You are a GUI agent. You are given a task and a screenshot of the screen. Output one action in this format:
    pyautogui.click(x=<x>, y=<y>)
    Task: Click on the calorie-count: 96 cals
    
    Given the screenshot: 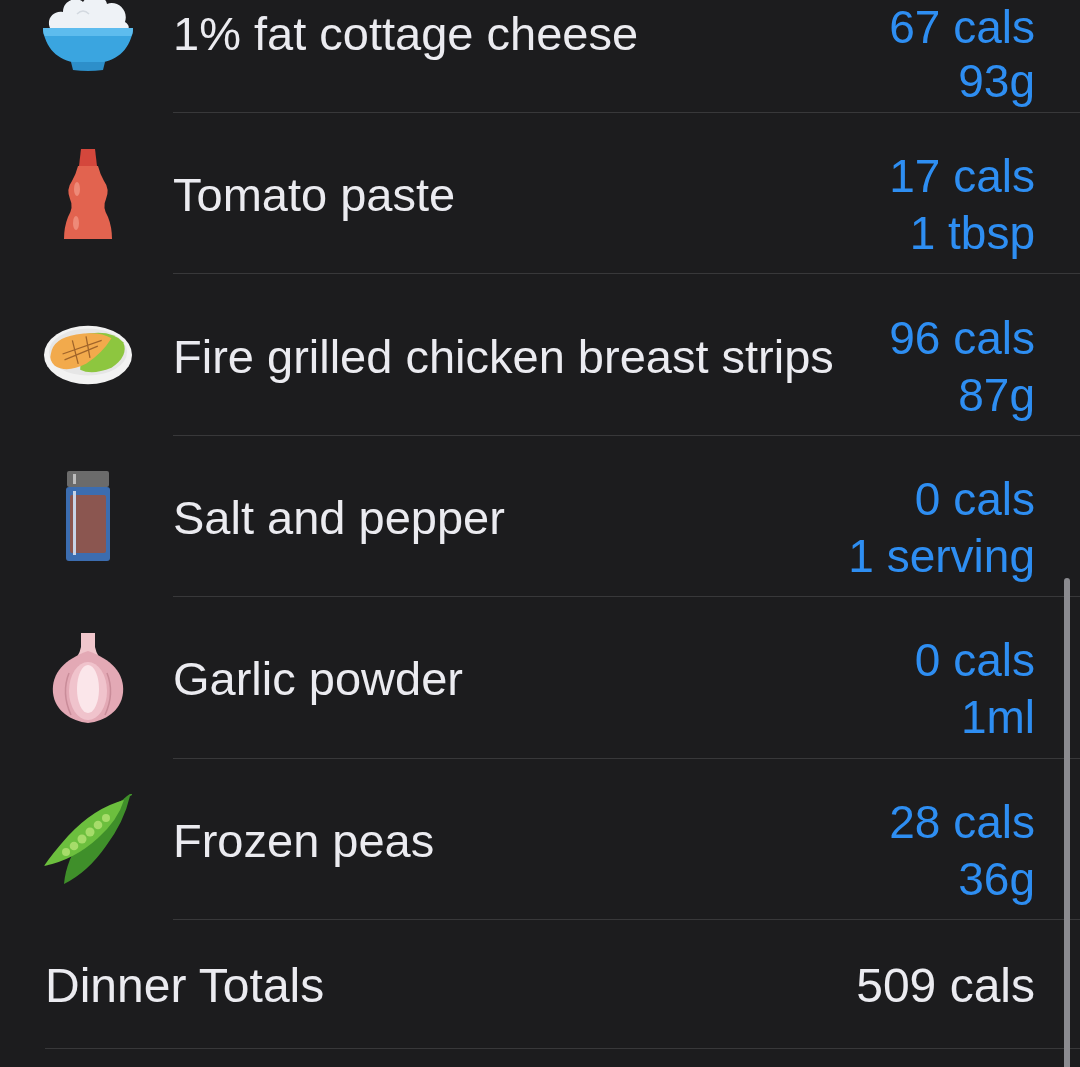 What is the action you would take?
    pyautogui.click(x=962, y=338)
    